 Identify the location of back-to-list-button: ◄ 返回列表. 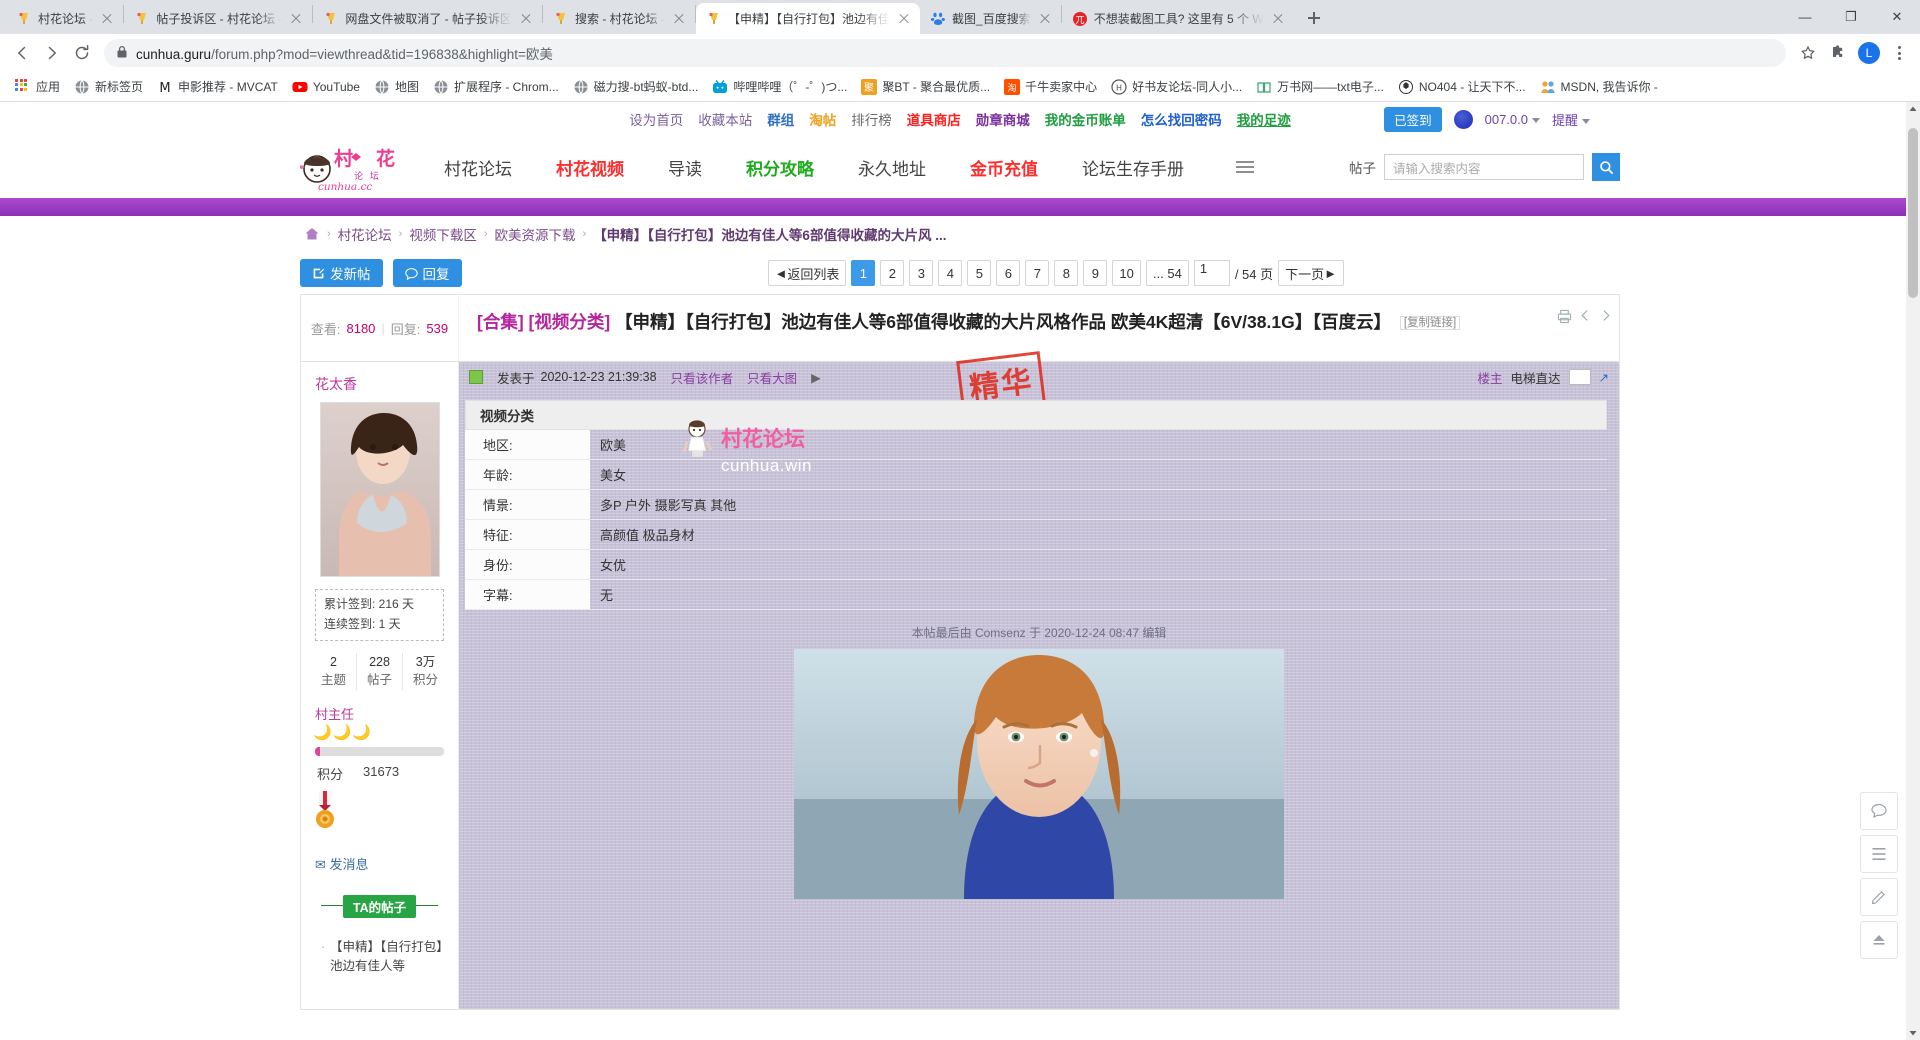
(807, 273).